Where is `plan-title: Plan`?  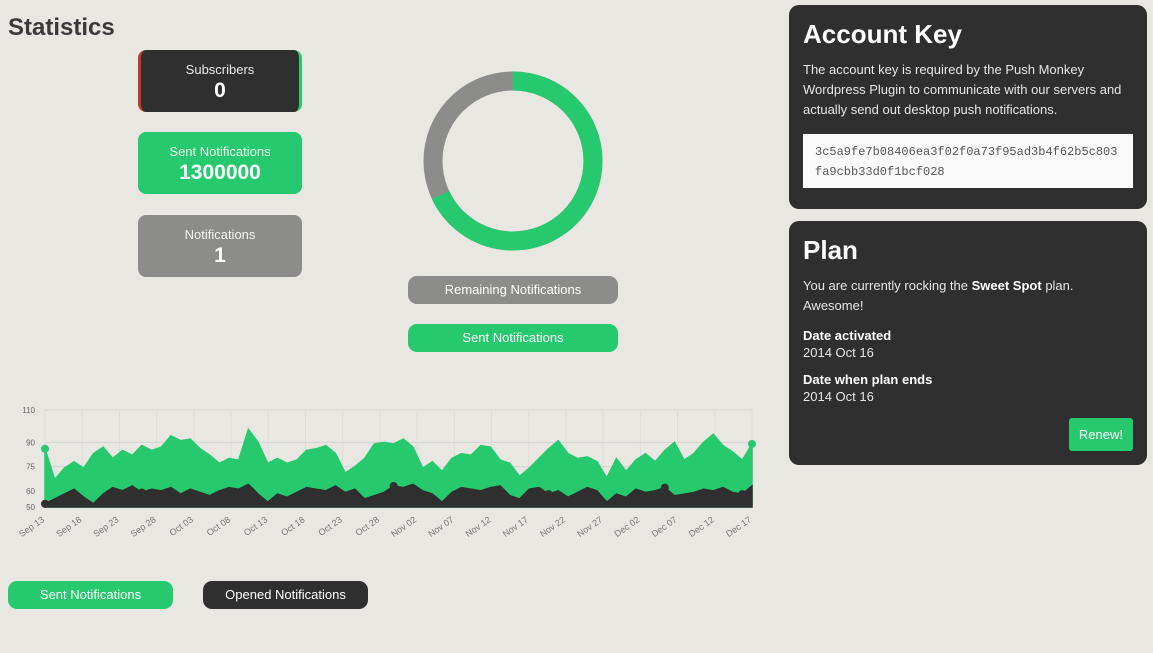
plan-title: Plan is located at coordinates (830, 250).